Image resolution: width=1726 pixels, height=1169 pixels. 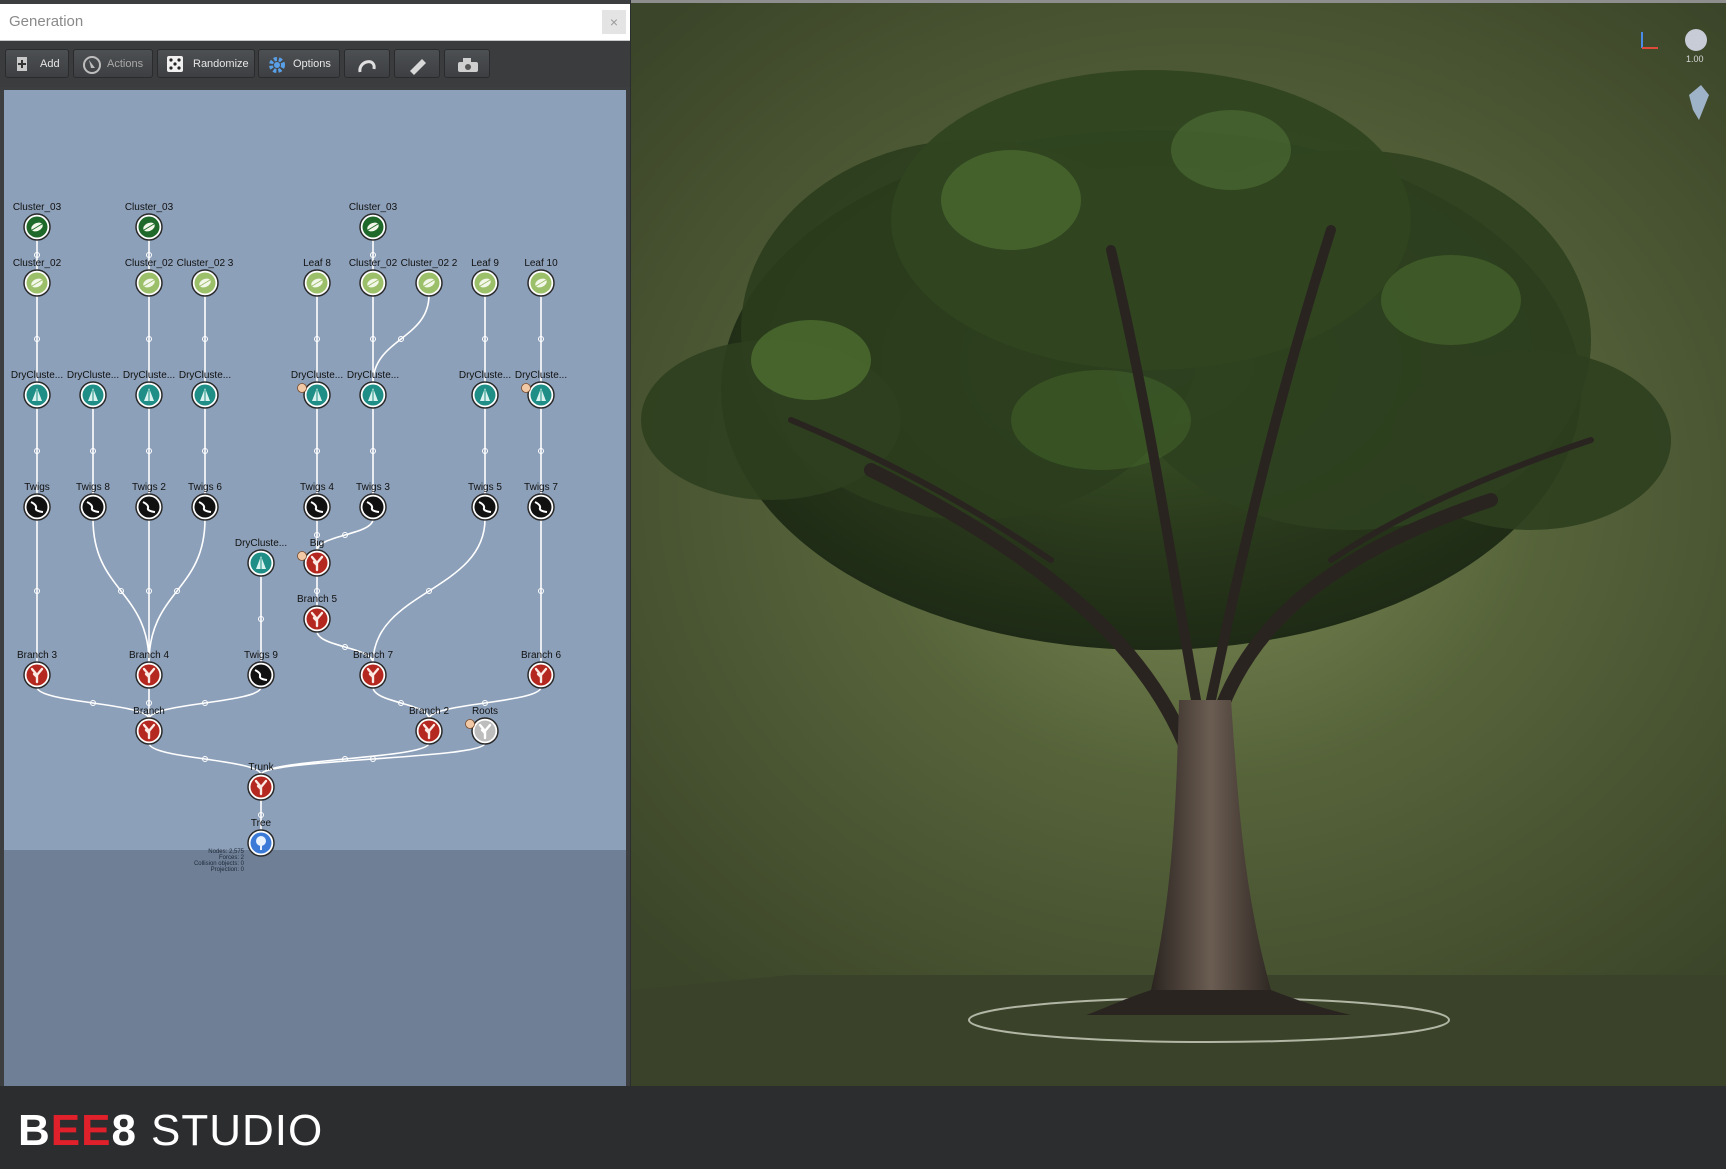 I want to click on axis-gizmo, so click(x=1649, y=40).